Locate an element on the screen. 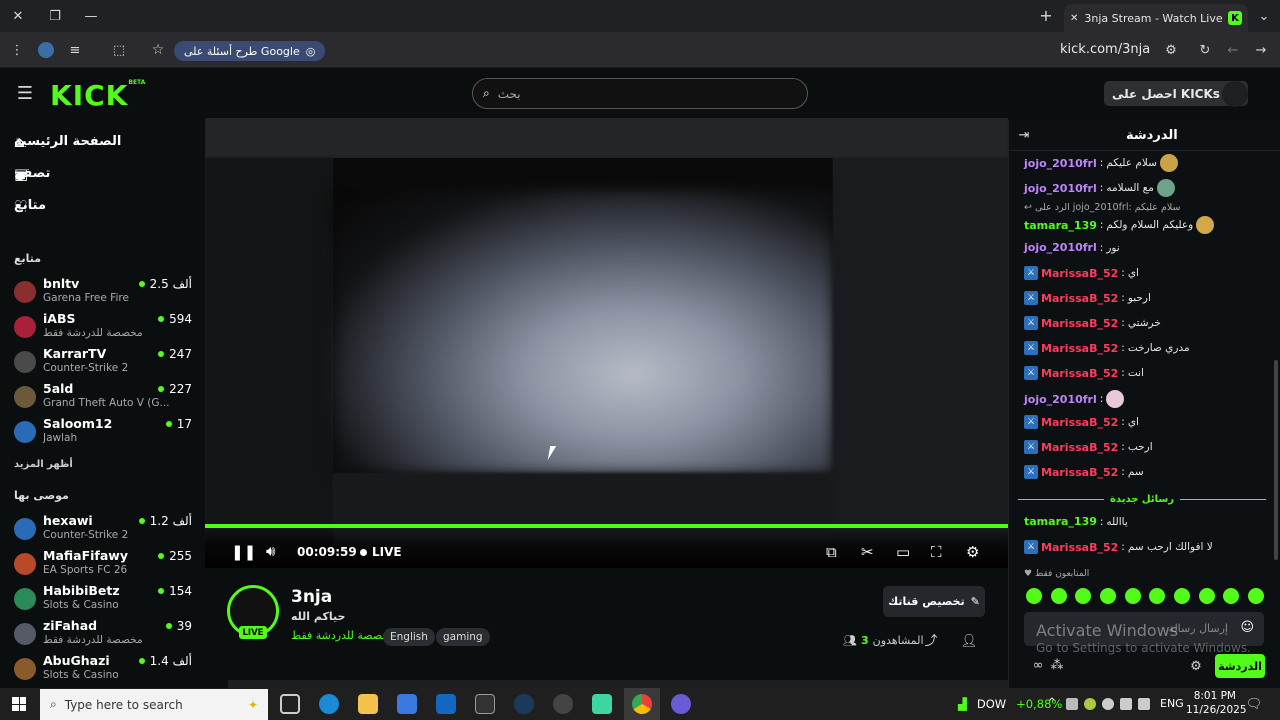  edge-icon is located at coordinates (329, 704).